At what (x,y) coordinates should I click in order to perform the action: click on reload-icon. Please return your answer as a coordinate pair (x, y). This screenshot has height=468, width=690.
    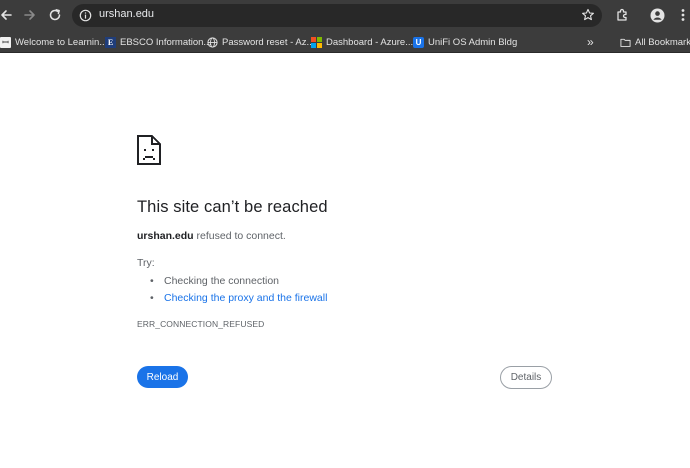
    Looking at the image, I should click on (55, 15).